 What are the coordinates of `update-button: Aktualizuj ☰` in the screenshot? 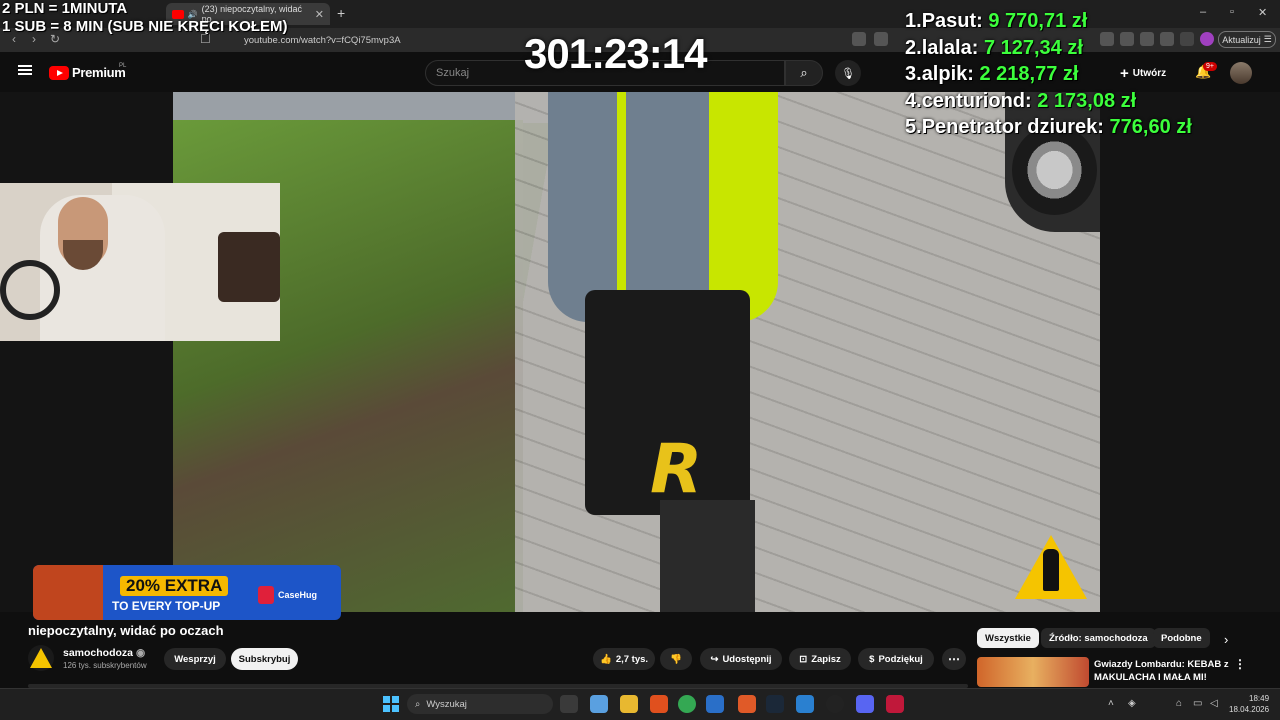 It's located at (1247, 39).